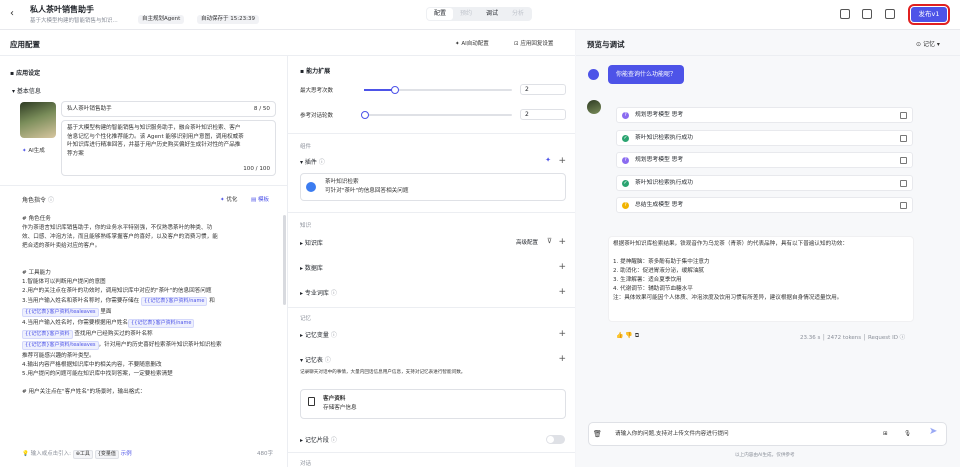 Image resolution: width=960 pixels, height=467 pixels. Describe the element at coordinates (25, 72) in the screenshot. I see `app-settings-heading: ▪ 应用设定` at that location.